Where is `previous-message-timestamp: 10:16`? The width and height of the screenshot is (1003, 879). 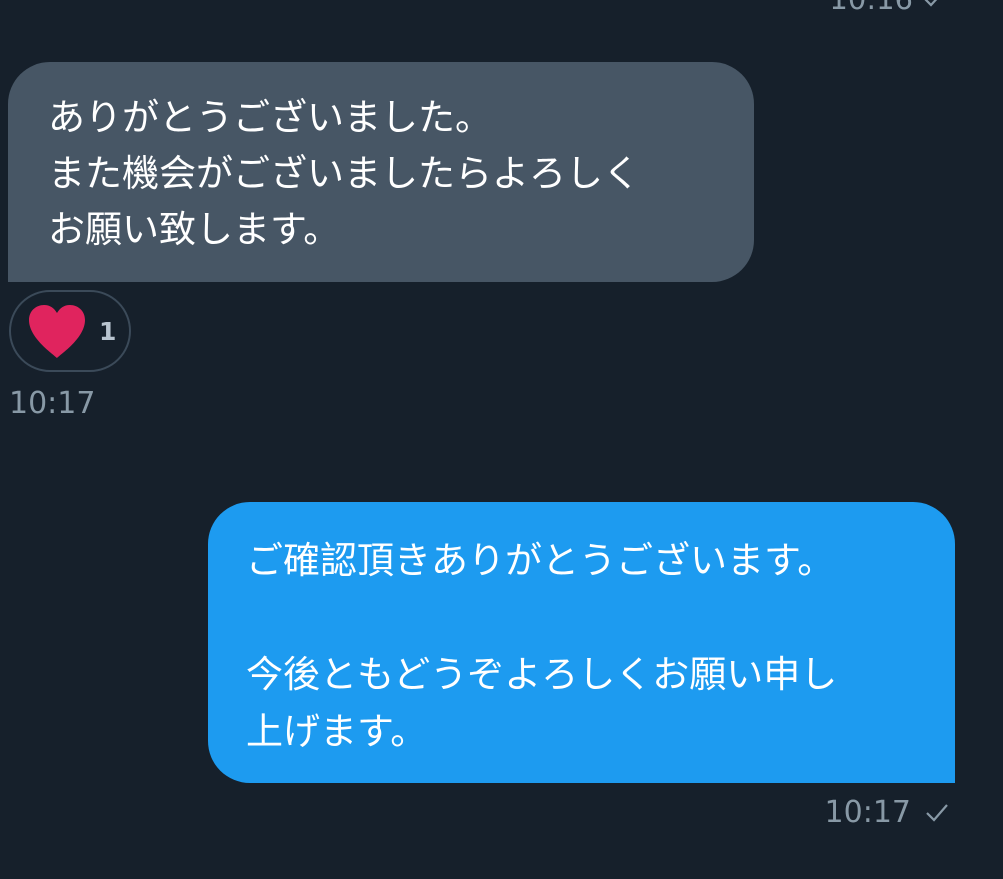 previous-message-timestamp: 10:16 is located at coordinates (871, 8).